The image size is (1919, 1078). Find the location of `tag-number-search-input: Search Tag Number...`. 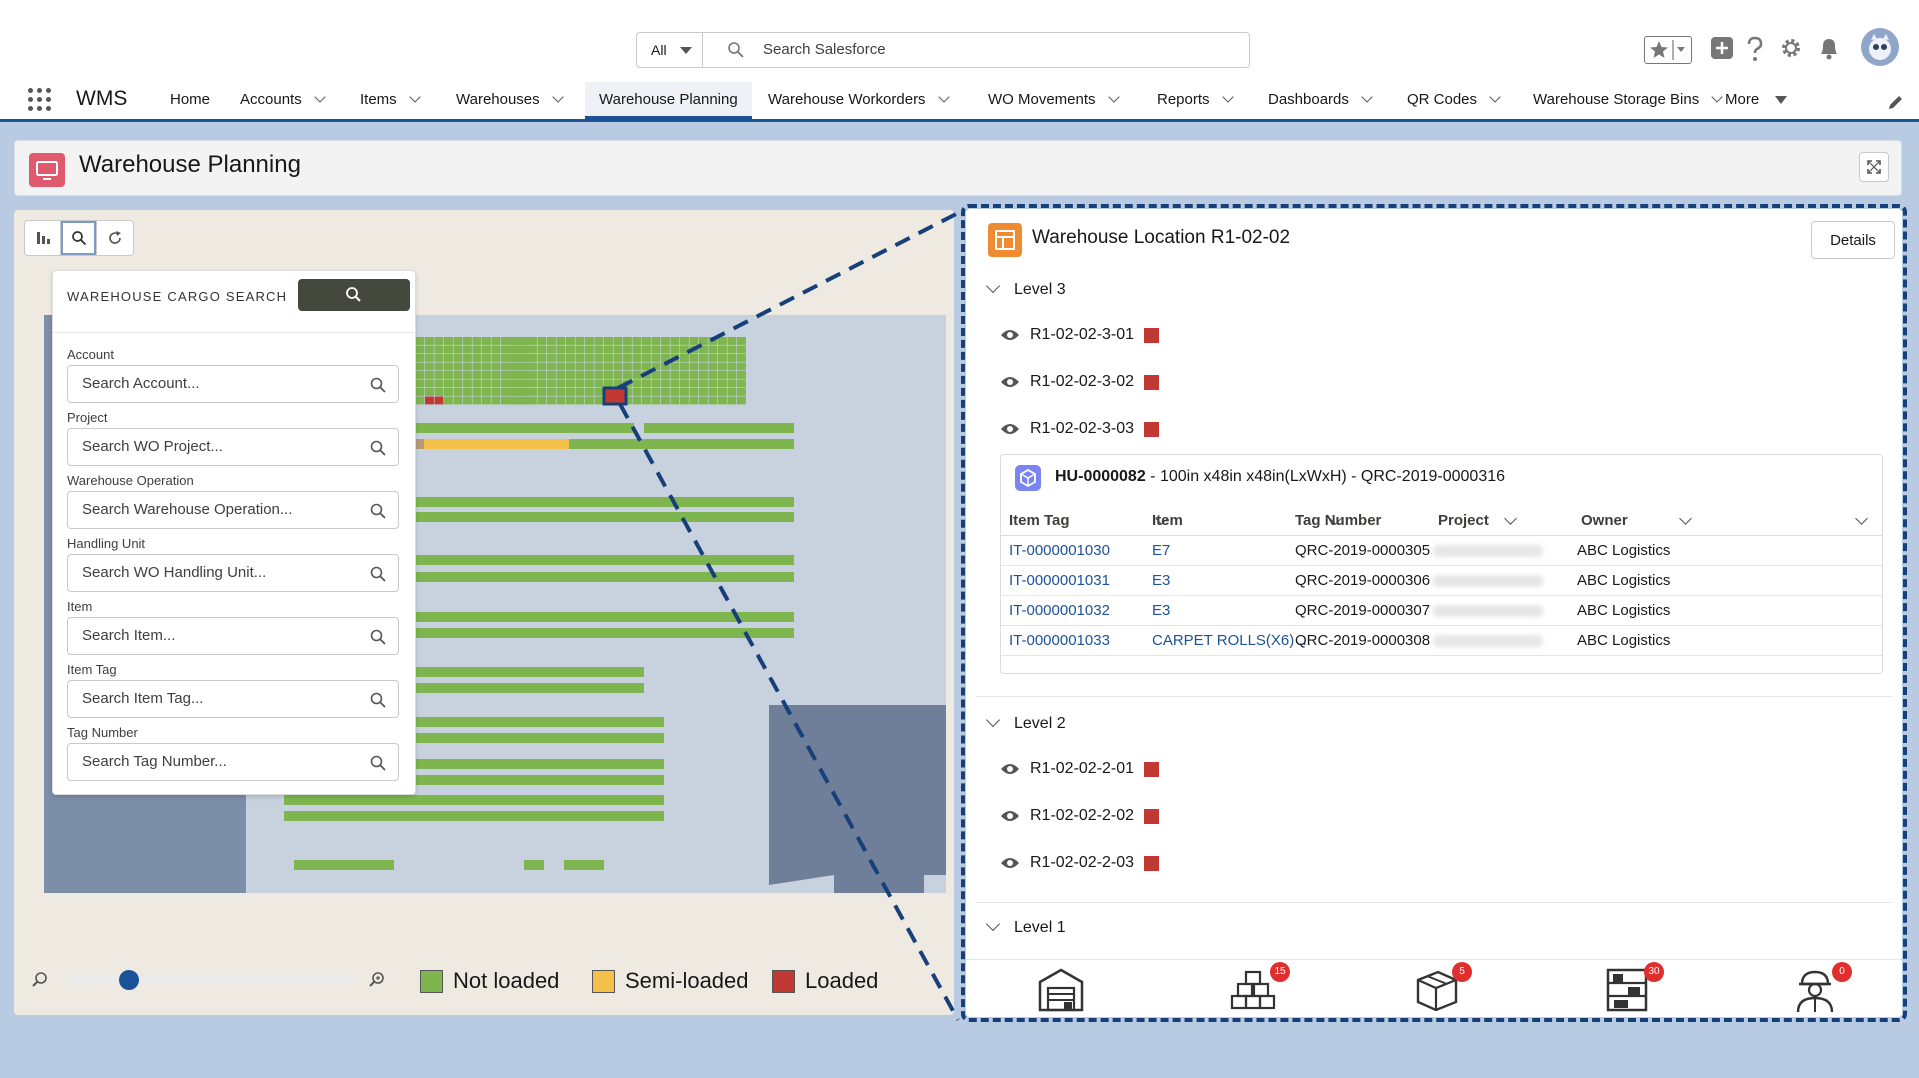

tag-number-search-input: Search Tag Number... is located at coordinates (233, 762).